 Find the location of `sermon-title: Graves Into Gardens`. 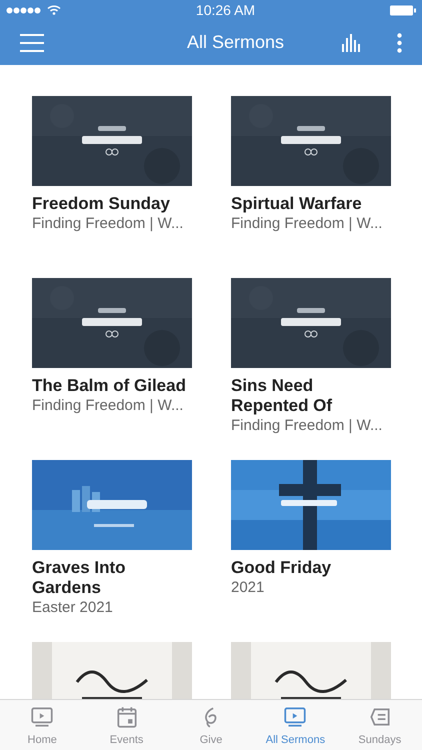

sermon-title: Graves Into Gardens is located at coordinates (112, 578).